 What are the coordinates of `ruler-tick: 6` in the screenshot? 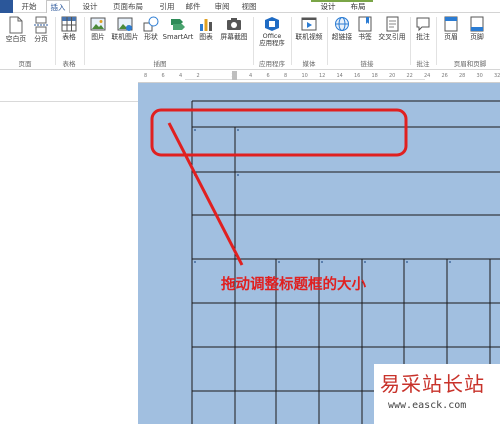 It's located at (163, 76).